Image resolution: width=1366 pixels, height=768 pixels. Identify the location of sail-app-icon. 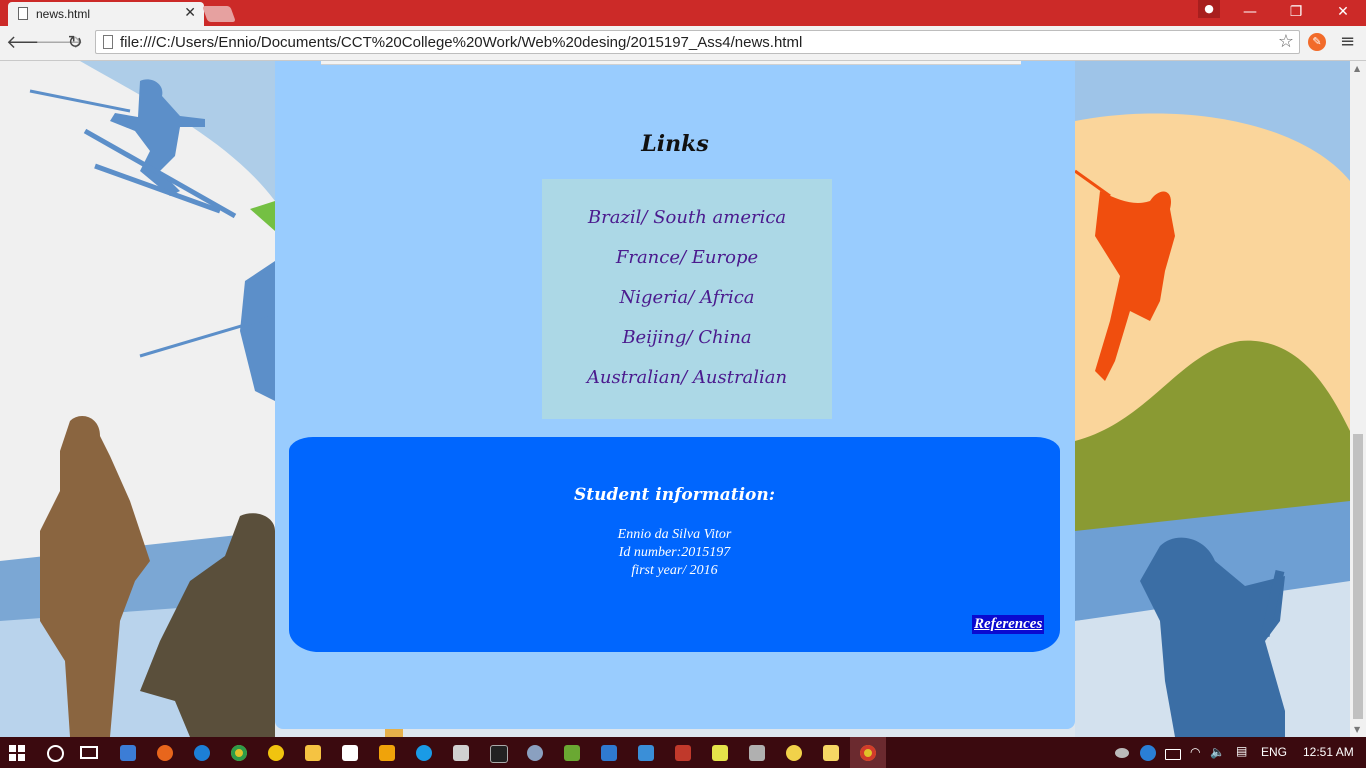
(609, 753).